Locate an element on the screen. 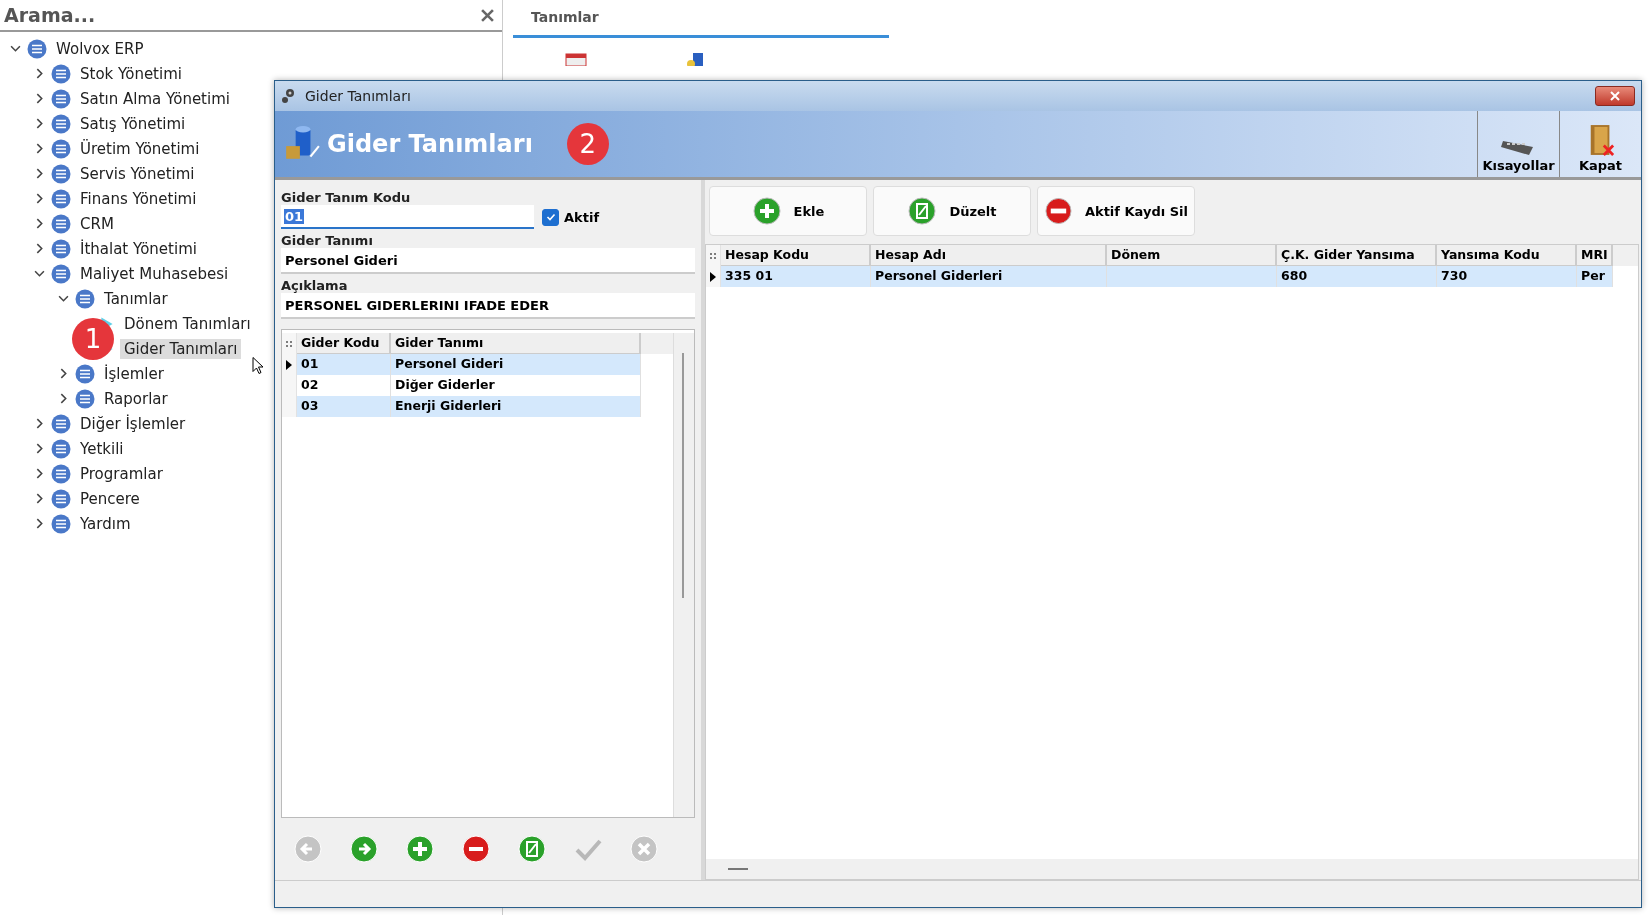 Image resolution: width=1650 pixels, height=915 pixels. column-header: MRI is located at coordinates (1595, 255).